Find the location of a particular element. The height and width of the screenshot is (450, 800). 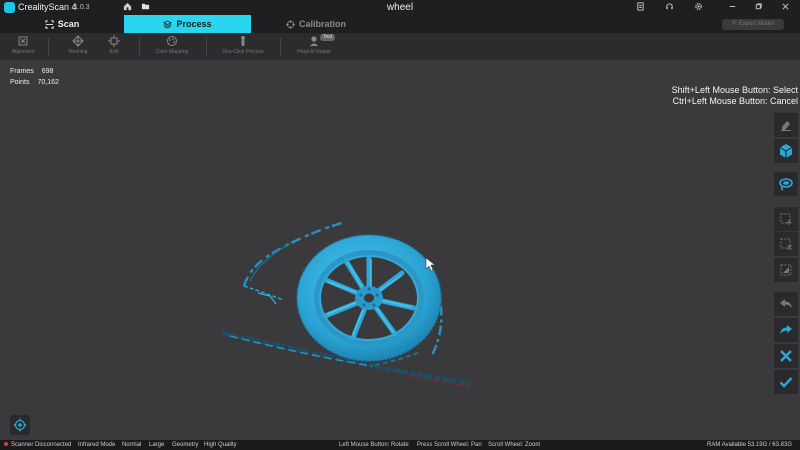

head-ai-repair-button: Test Head AI Repair is located at coordinates (315, 47).